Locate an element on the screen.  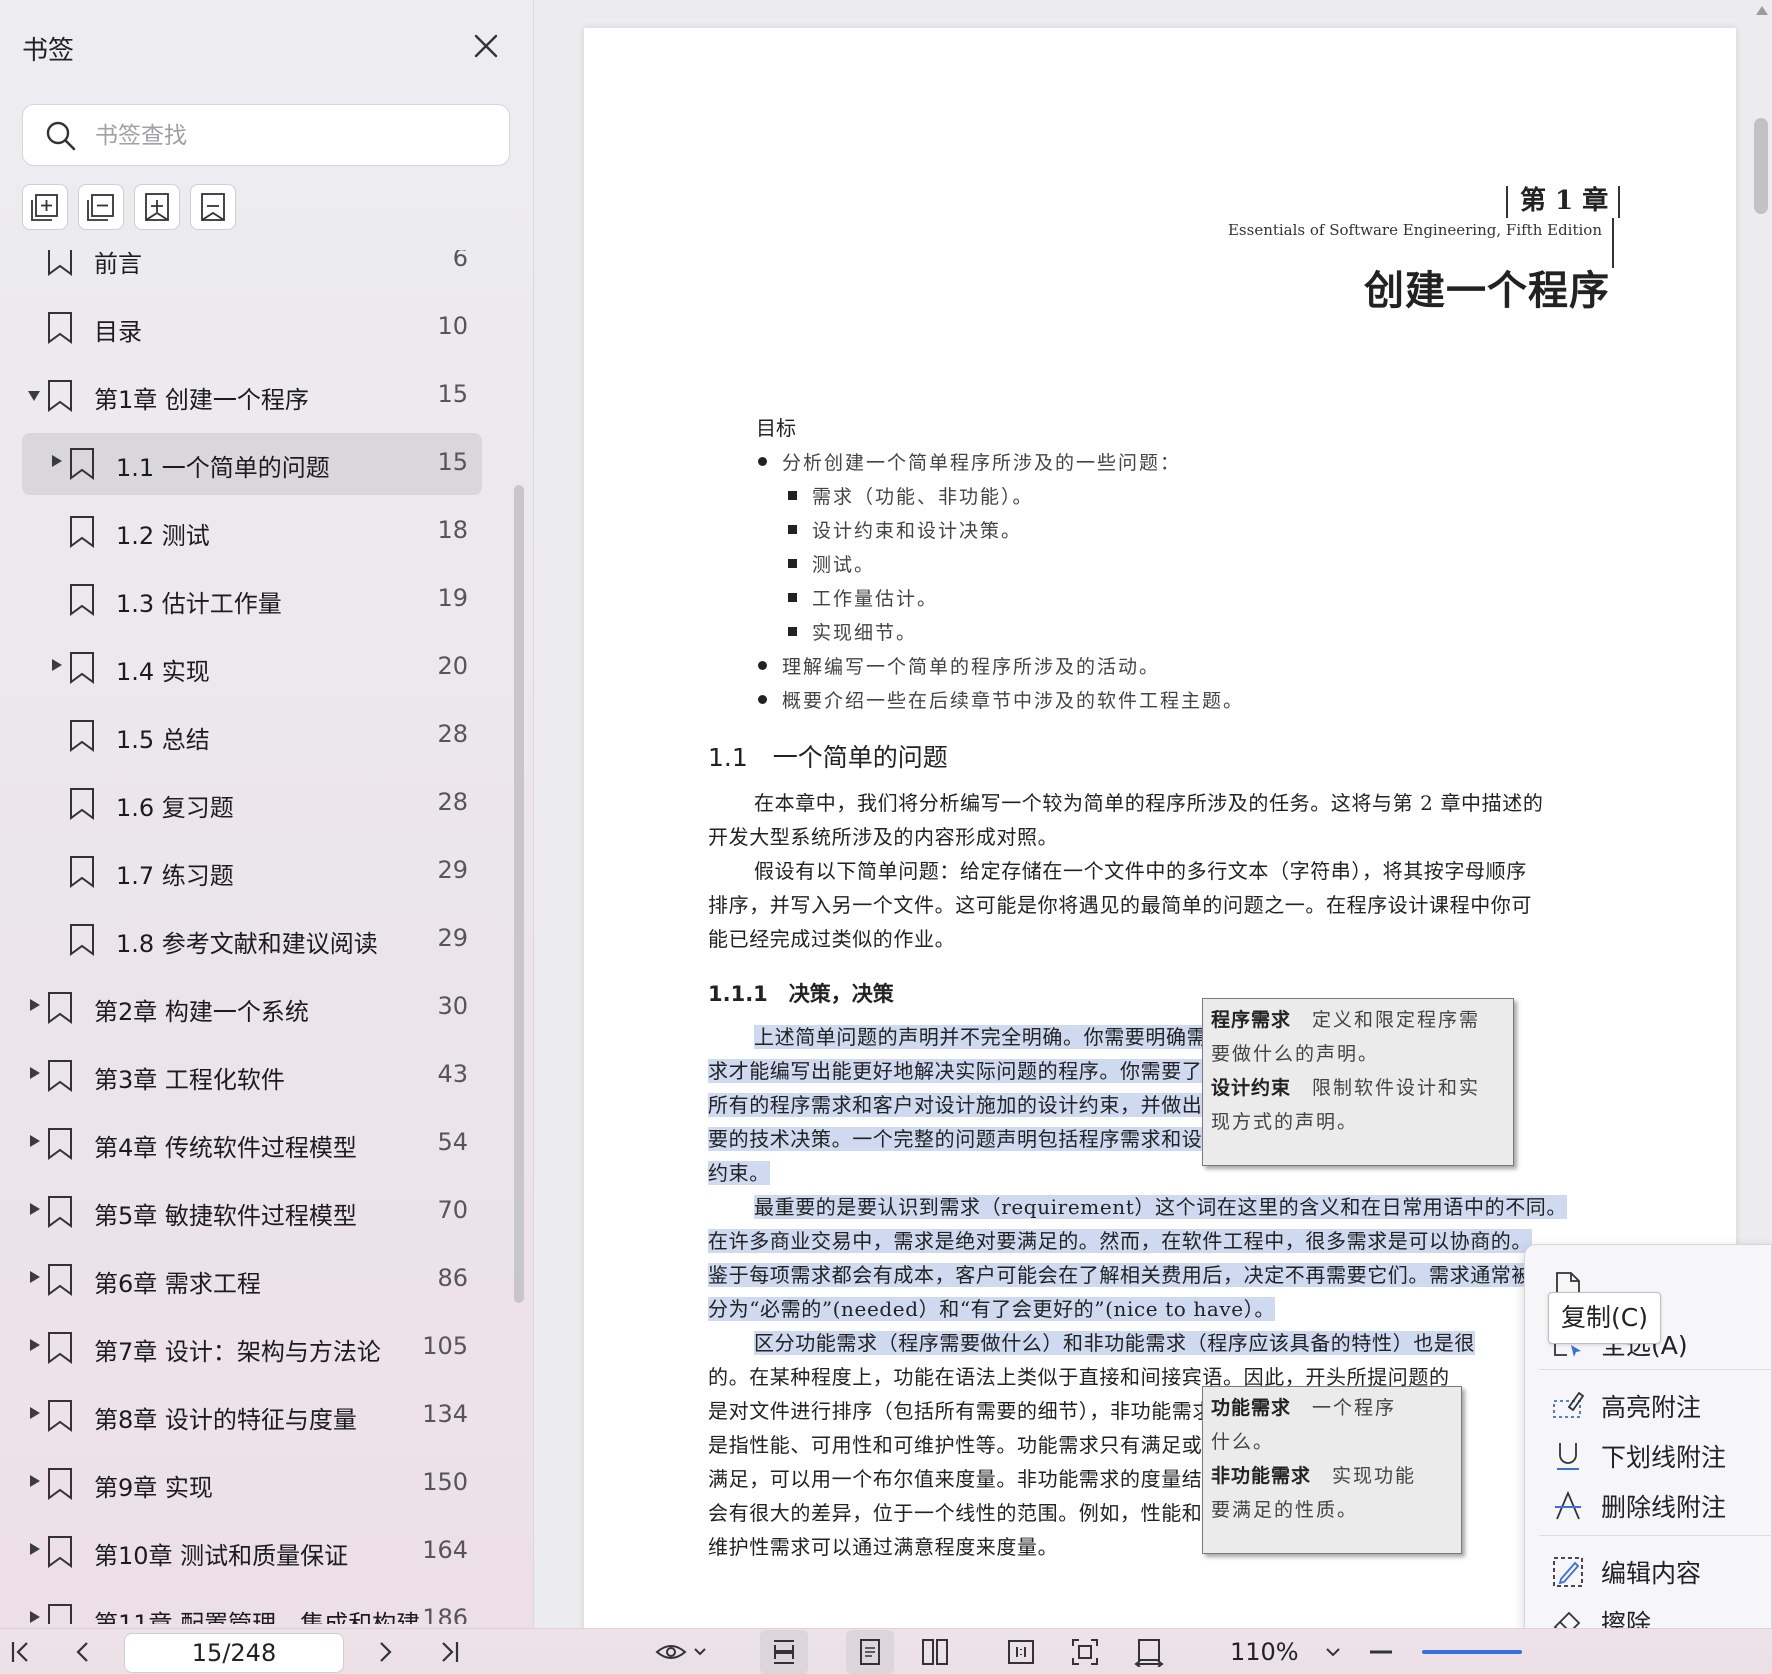
margin-note-term: 非功能需求 is located at coordinates (1261, 1476).